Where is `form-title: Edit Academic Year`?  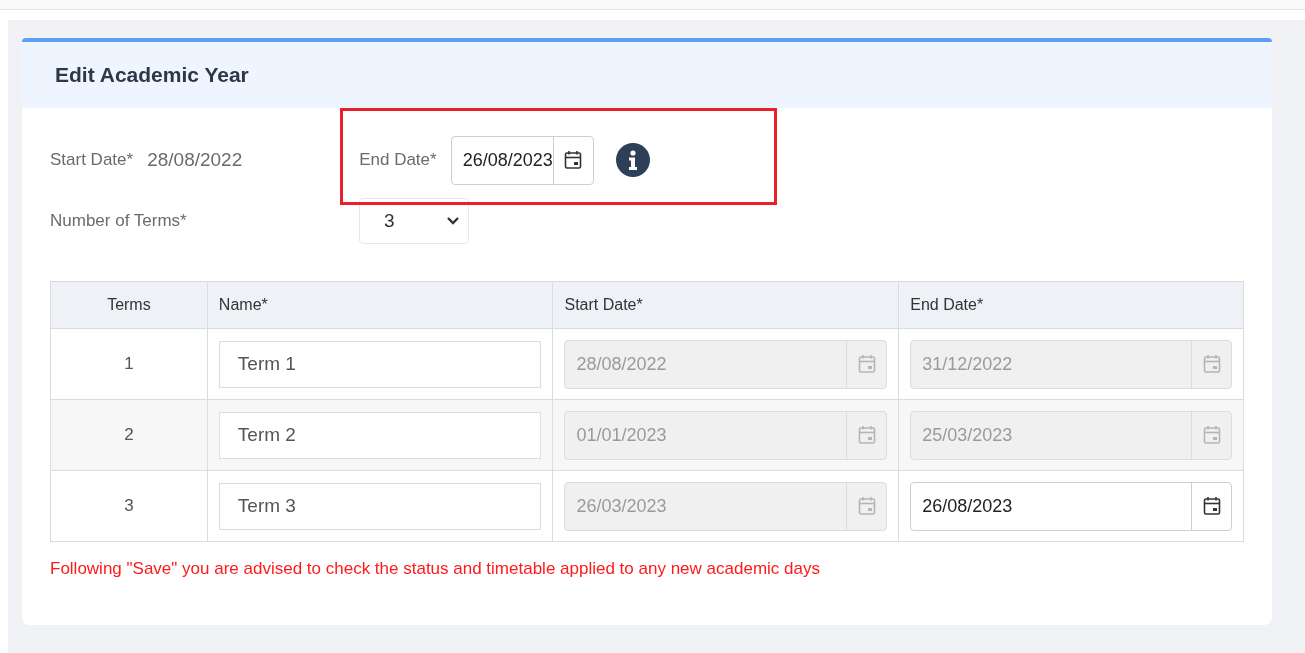 form-title: Edit Academic Year is located at coordinates (152, 75).